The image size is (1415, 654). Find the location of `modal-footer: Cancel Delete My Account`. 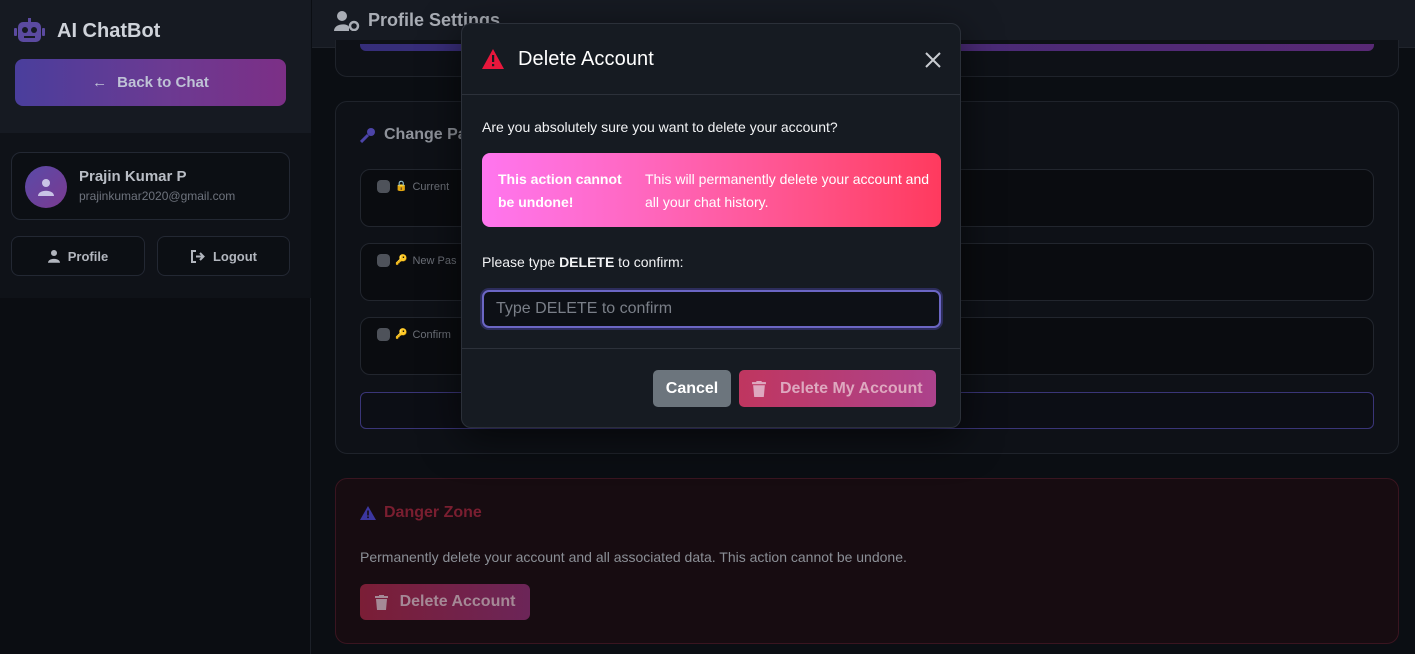

modal-footer: Cancel Delete My Account is located at coordinates (711, 387).